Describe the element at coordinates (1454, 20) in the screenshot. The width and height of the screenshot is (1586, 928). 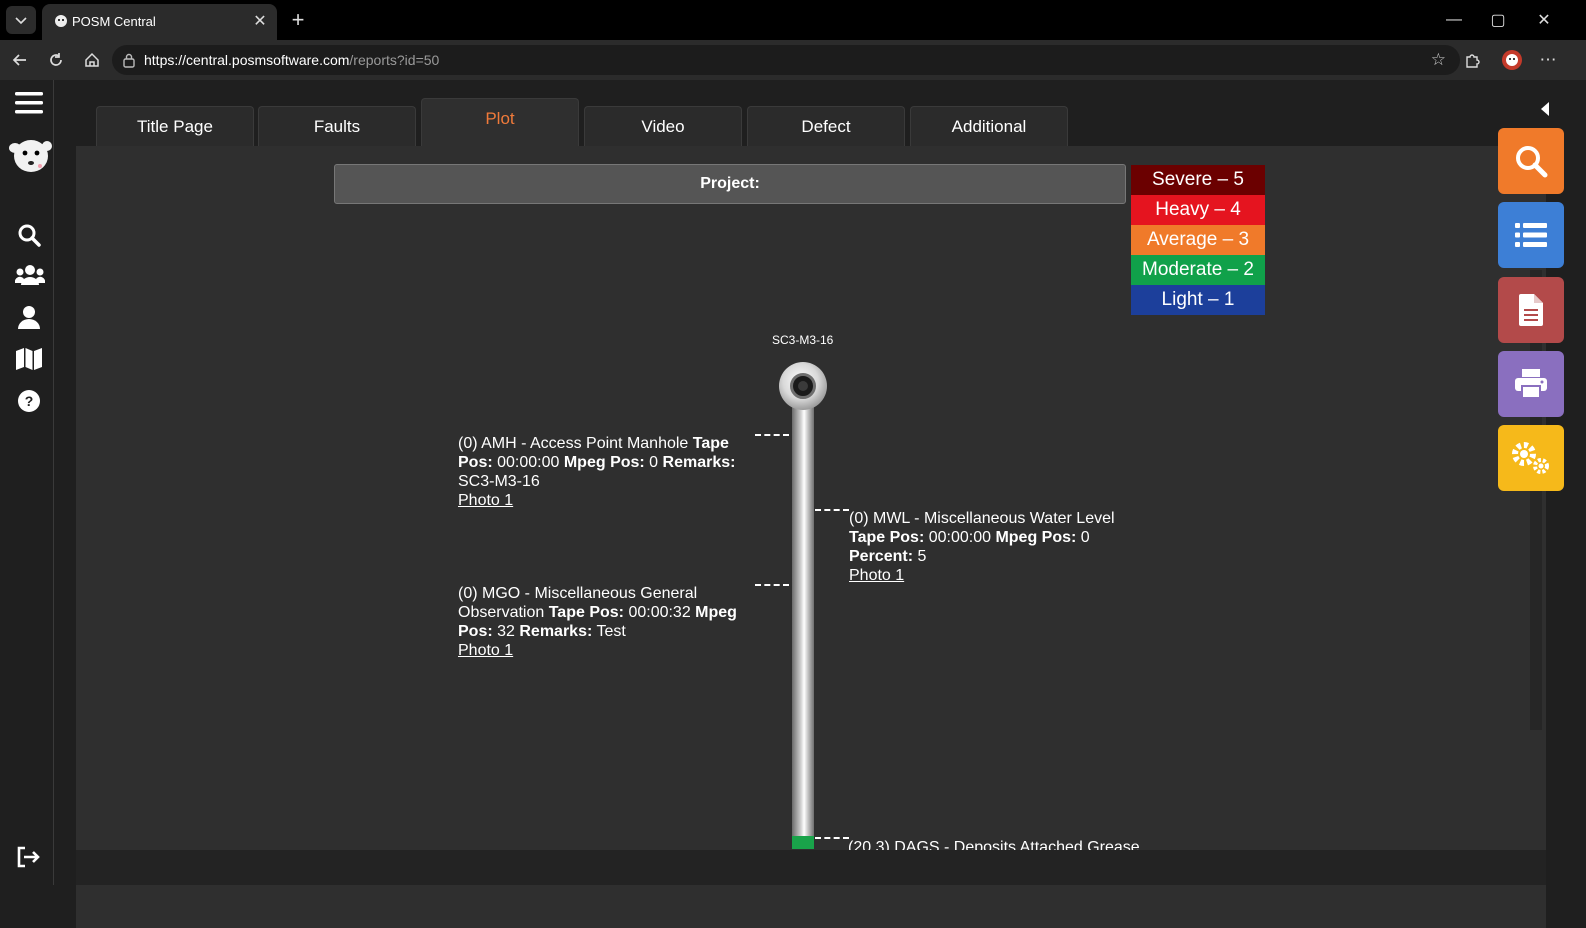
I see `minimize-button: —` at that location.